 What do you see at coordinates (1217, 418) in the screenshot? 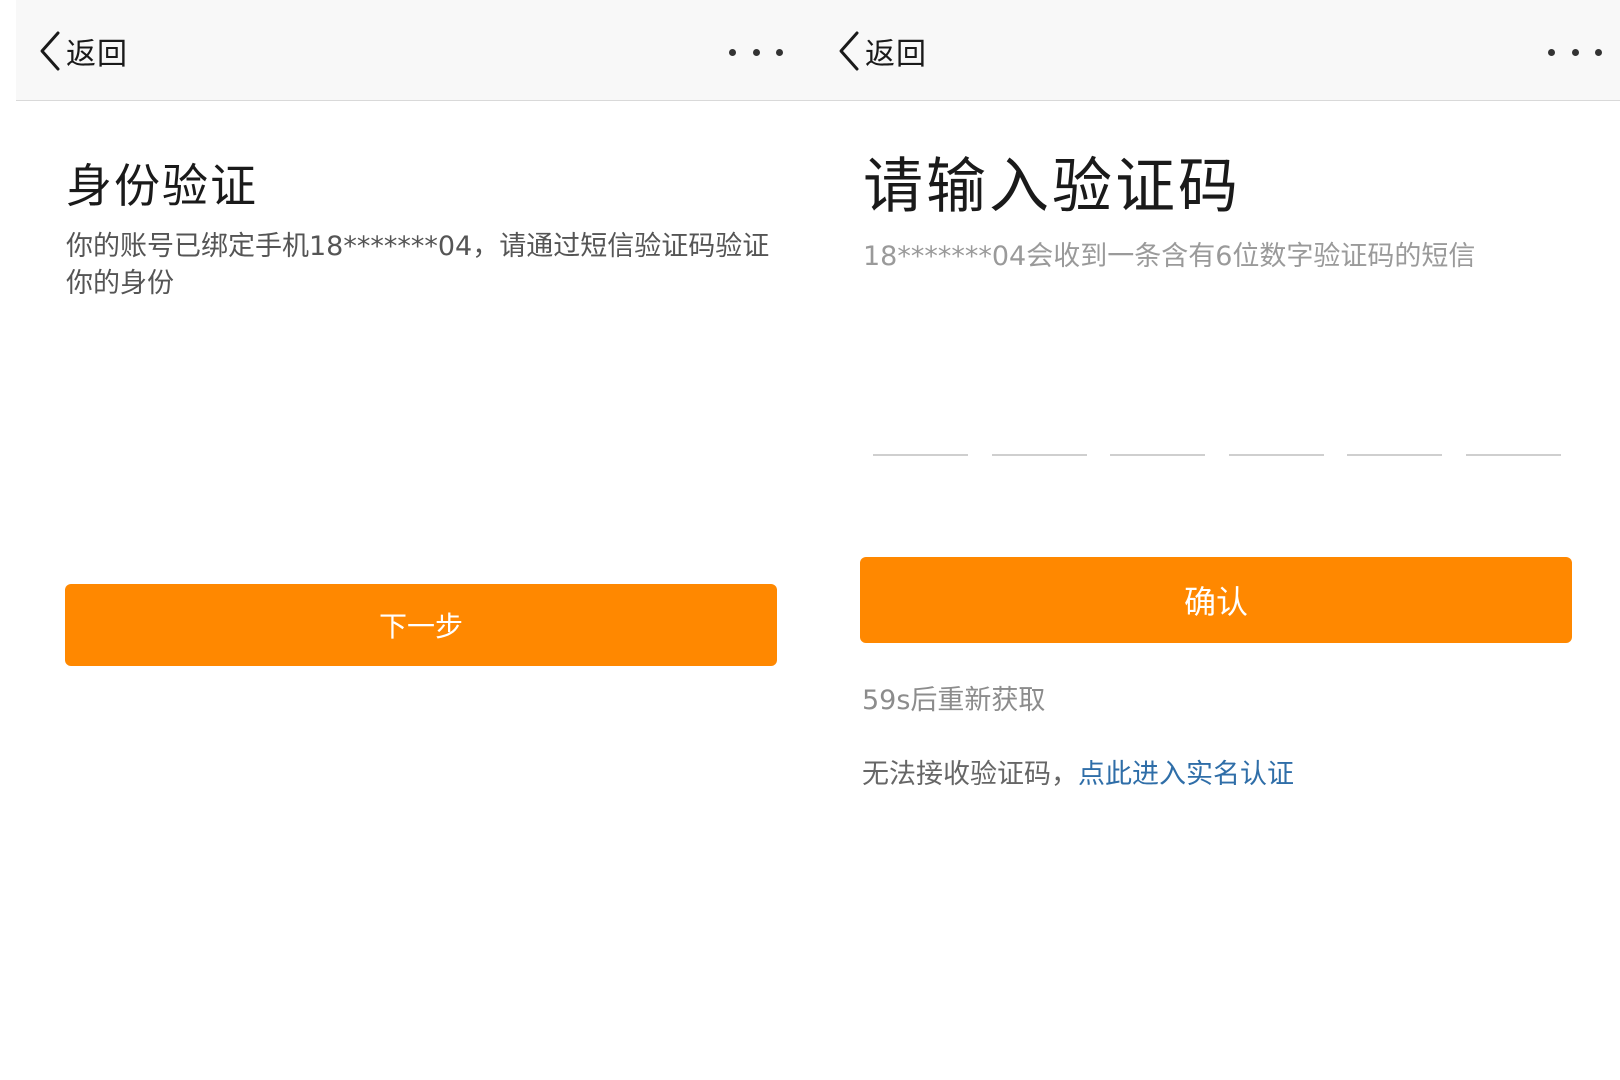
I see `verification-code-input` at bounding box center [1217, 418].